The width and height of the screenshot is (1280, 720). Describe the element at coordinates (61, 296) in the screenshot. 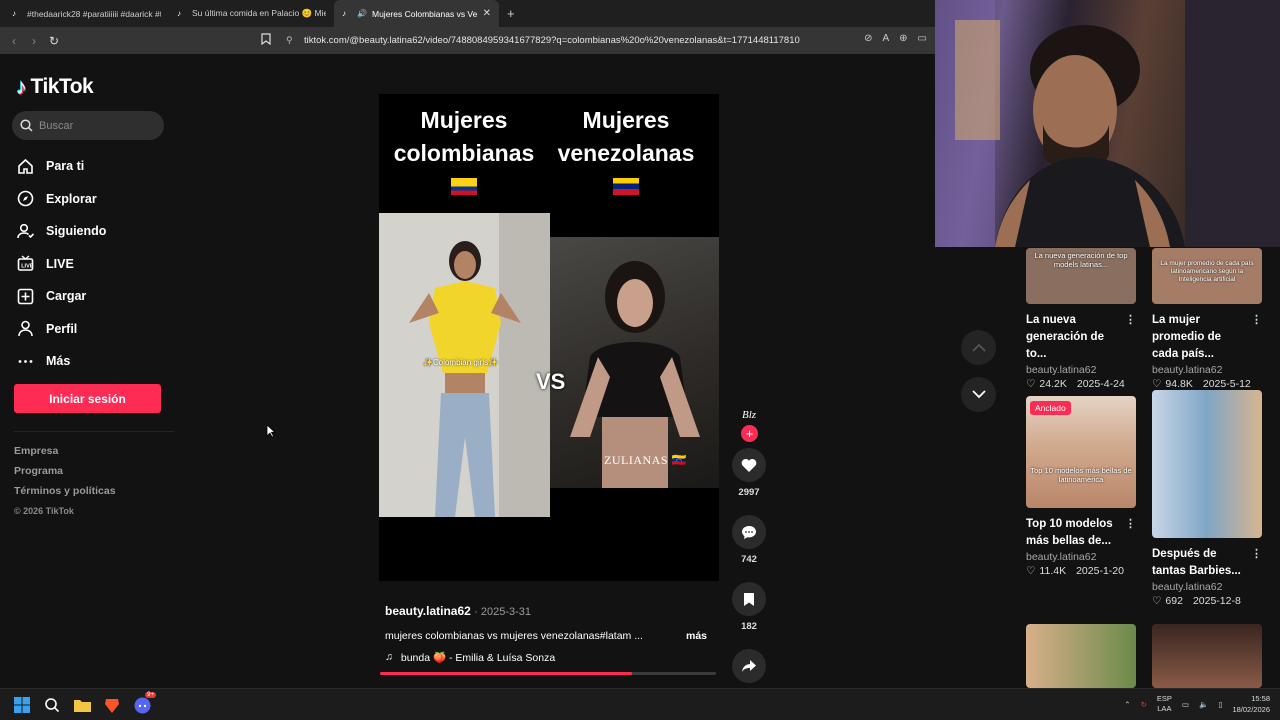

I see `sidebar-item-cargar: Cargar` at that location.